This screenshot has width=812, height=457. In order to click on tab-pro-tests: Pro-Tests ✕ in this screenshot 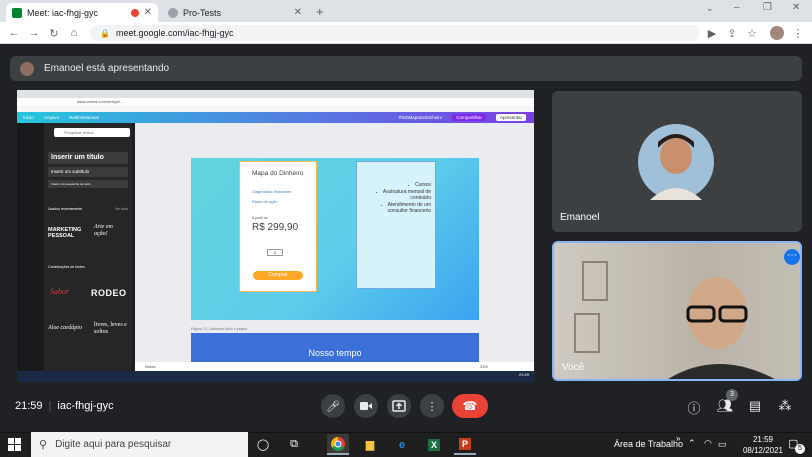, I will do `click(235, 12)`.